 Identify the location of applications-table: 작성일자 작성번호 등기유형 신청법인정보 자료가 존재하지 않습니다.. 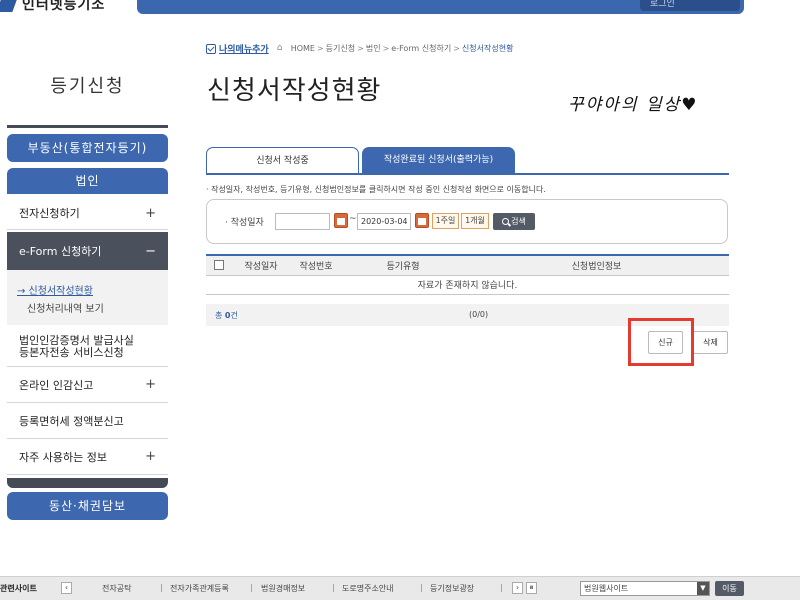
(467, 274).